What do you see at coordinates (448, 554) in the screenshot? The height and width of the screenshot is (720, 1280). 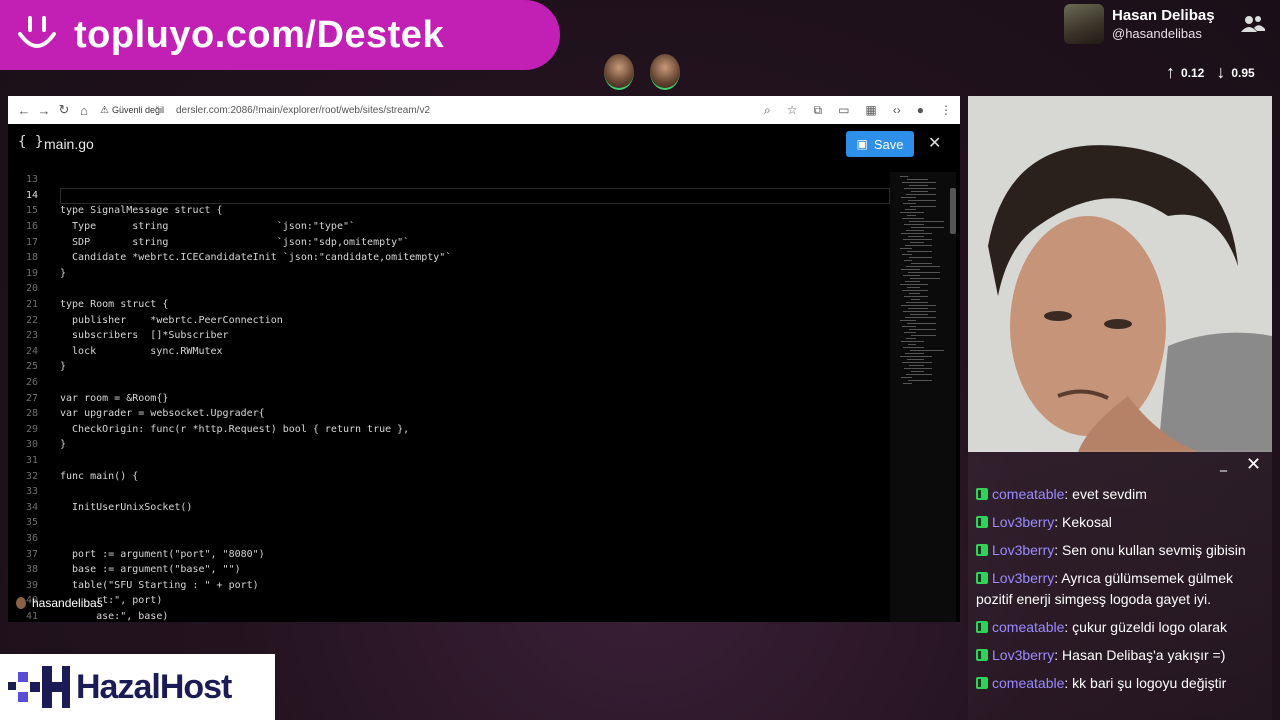 I see `code-line: 37 port := argument("port", "8080")` at bounding box center [448, 554].